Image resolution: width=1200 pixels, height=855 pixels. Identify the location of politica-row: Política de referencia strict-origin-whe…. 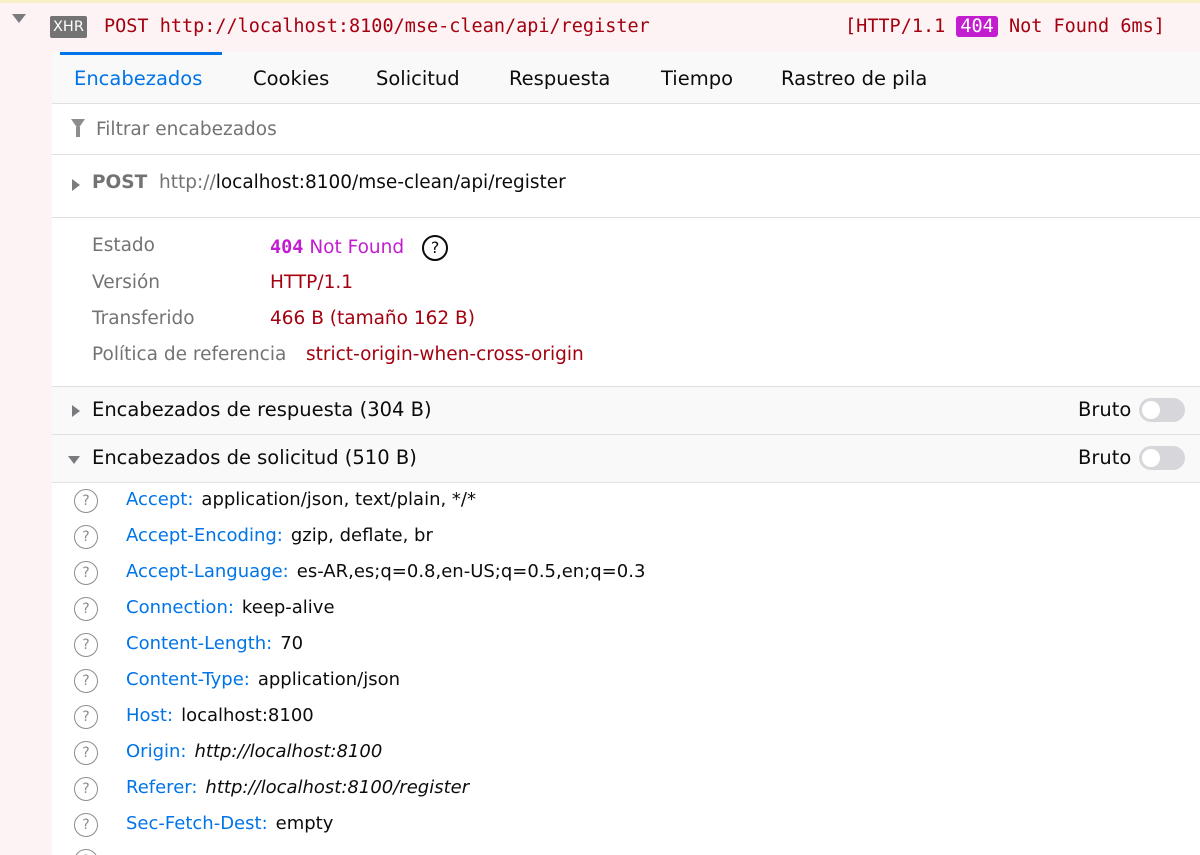
(338, 354).